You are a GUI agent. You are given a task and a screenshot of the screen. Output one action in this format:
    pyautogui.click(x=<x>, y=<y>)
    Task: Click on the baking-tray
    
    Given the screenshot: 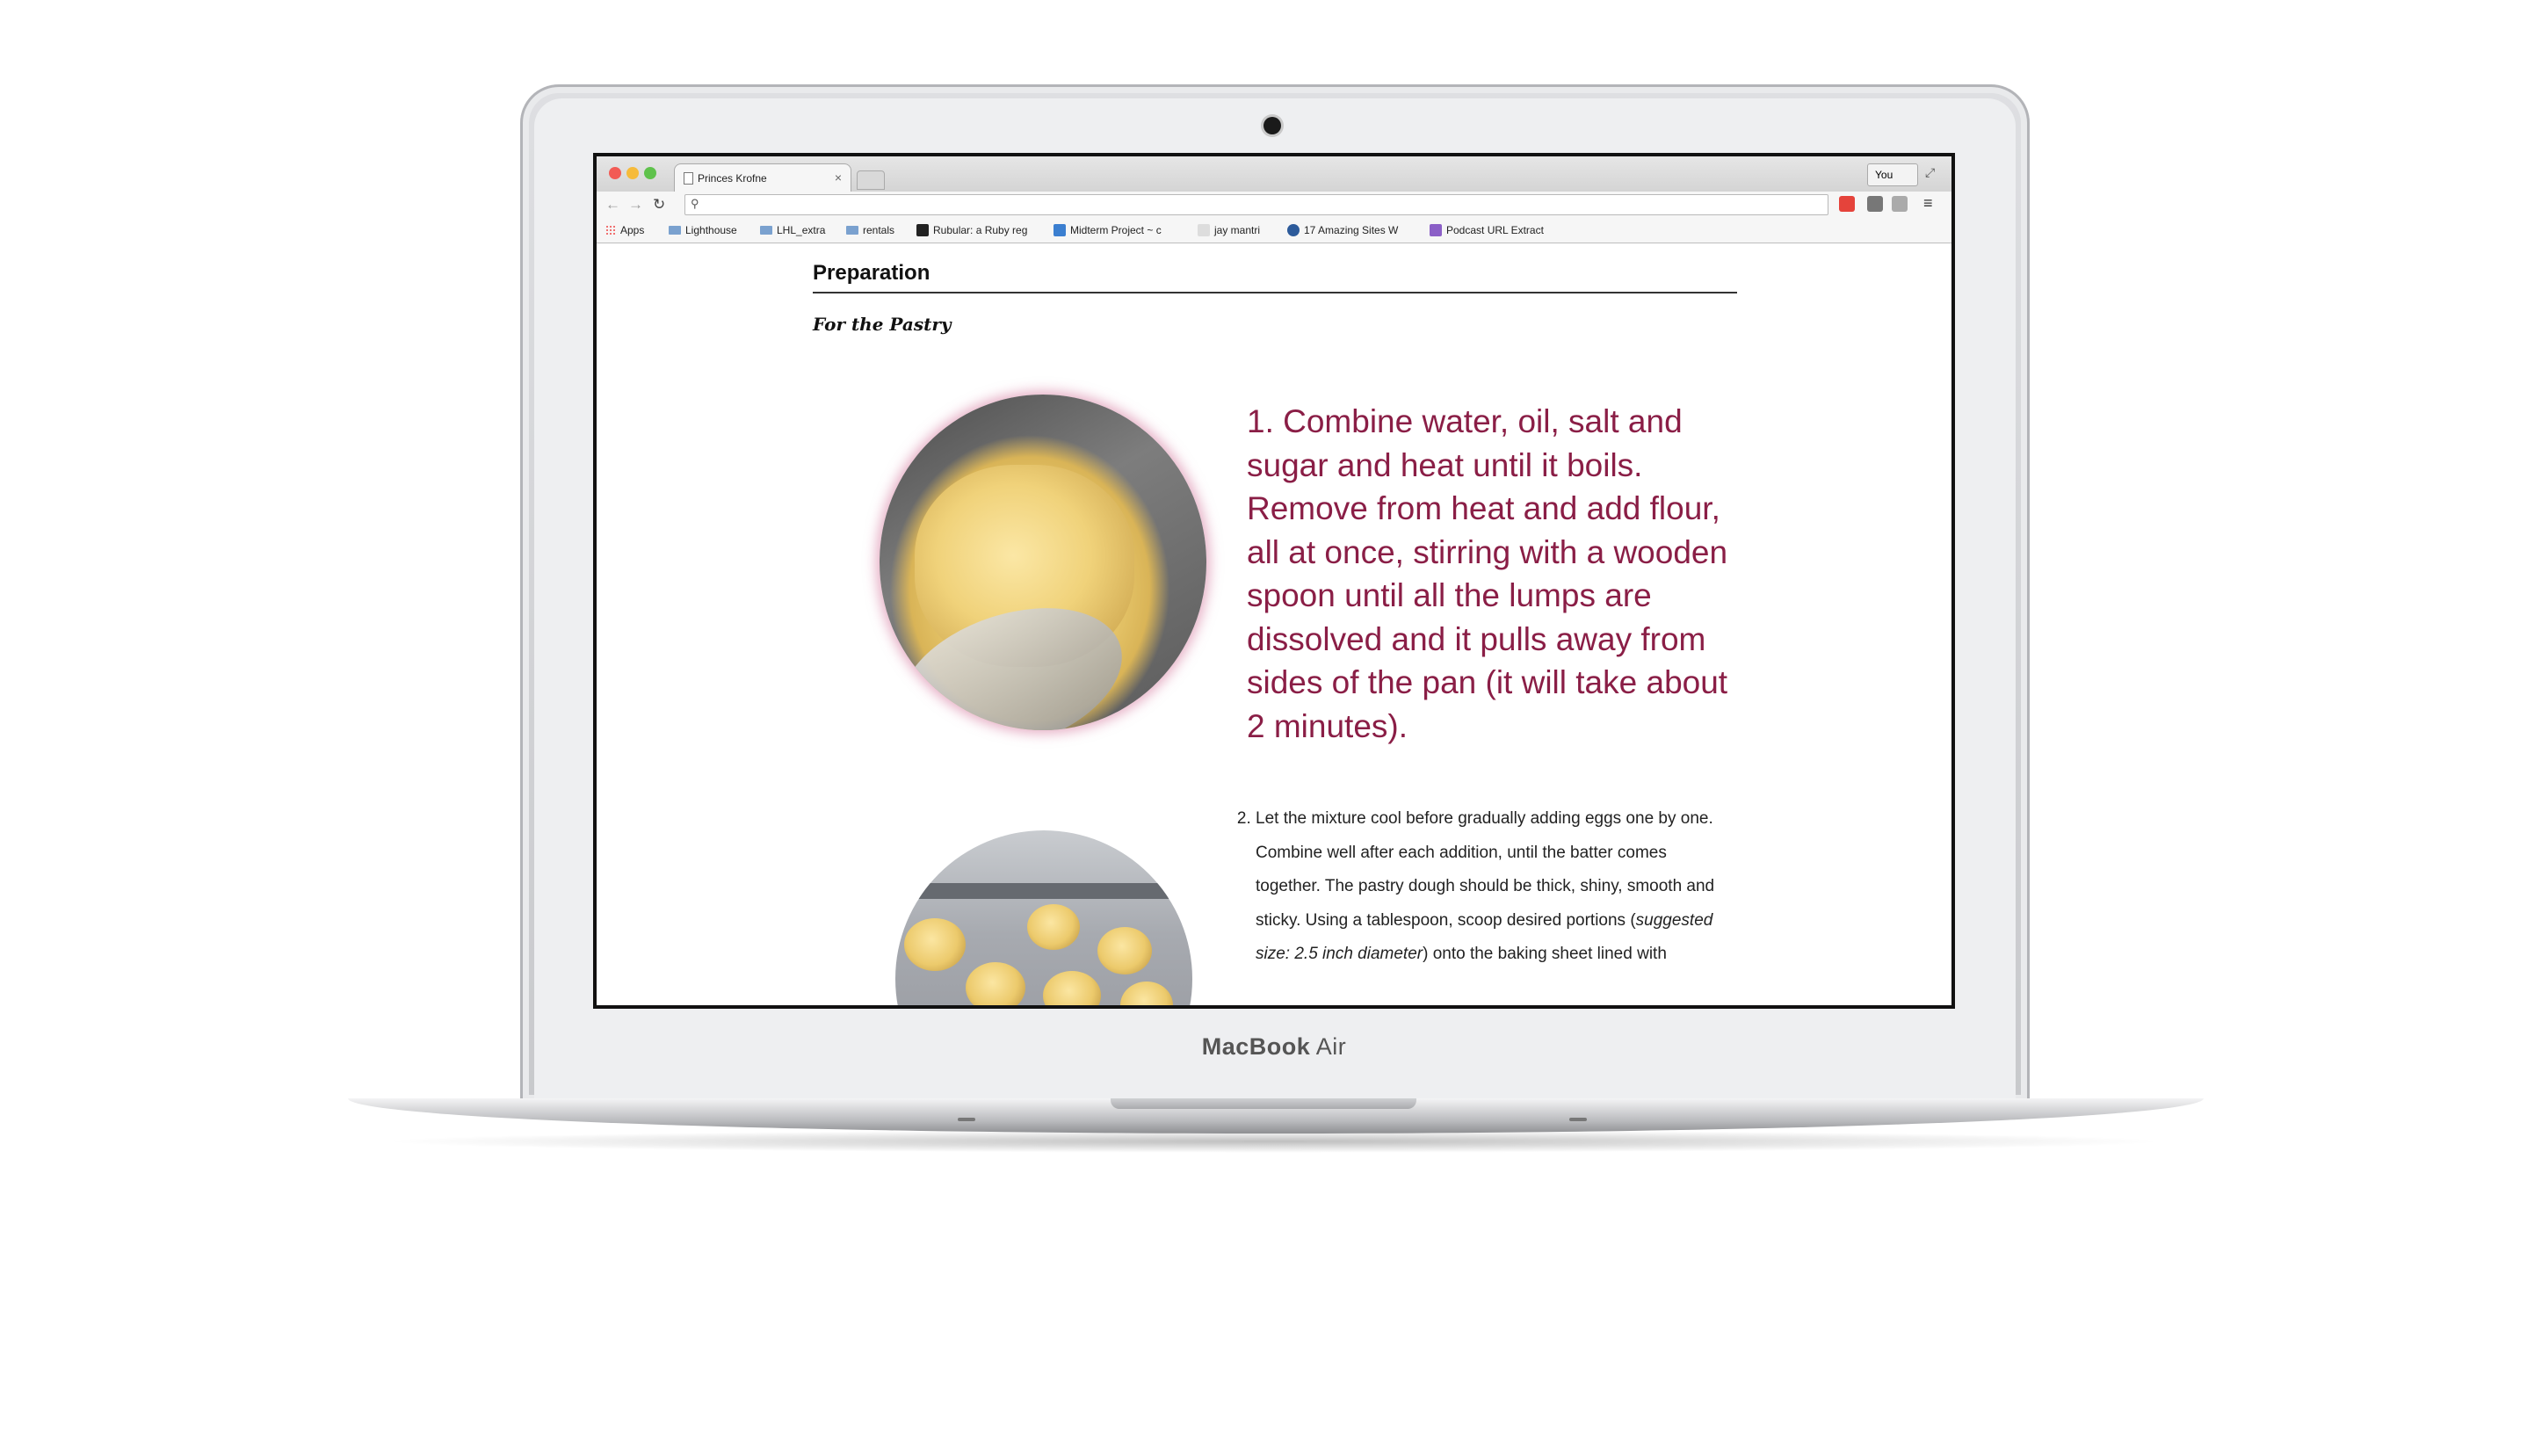 What is the action you would take?
    pyautogui.click(x=1043, y=891)
    